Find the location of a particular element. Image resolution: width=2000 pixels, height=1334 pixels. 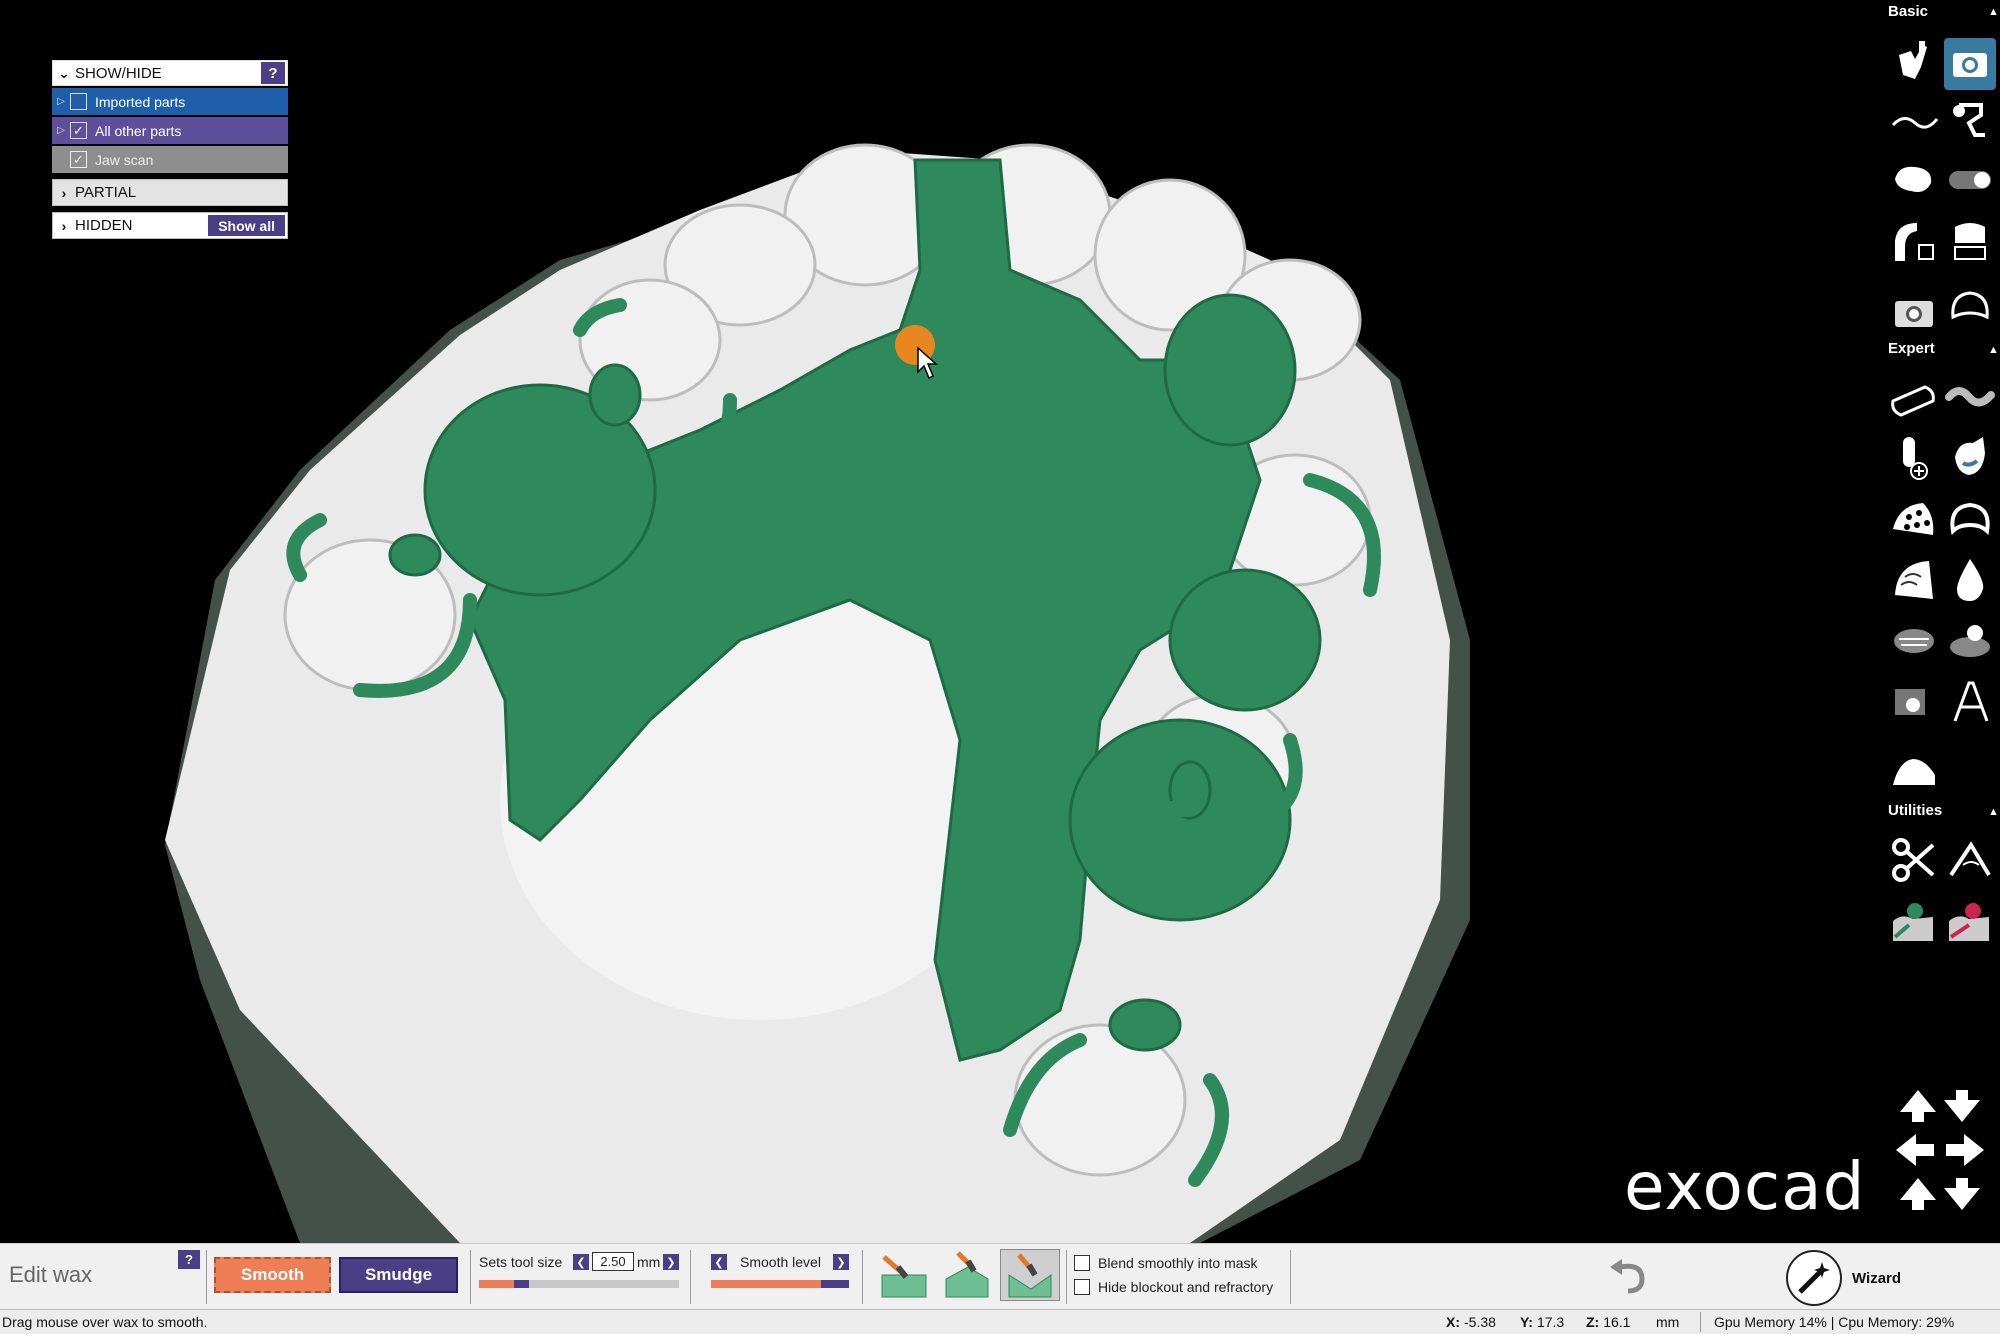

smooth-level-decrease-button: ❮ is located at coordinates (719, 1262).